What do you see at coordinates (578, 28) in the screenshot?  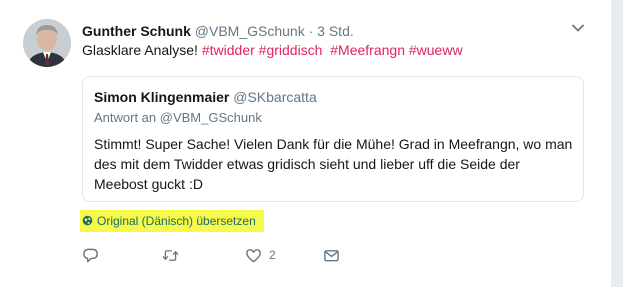 I see `chevron-down-icon` at bounding box center [578, 28].